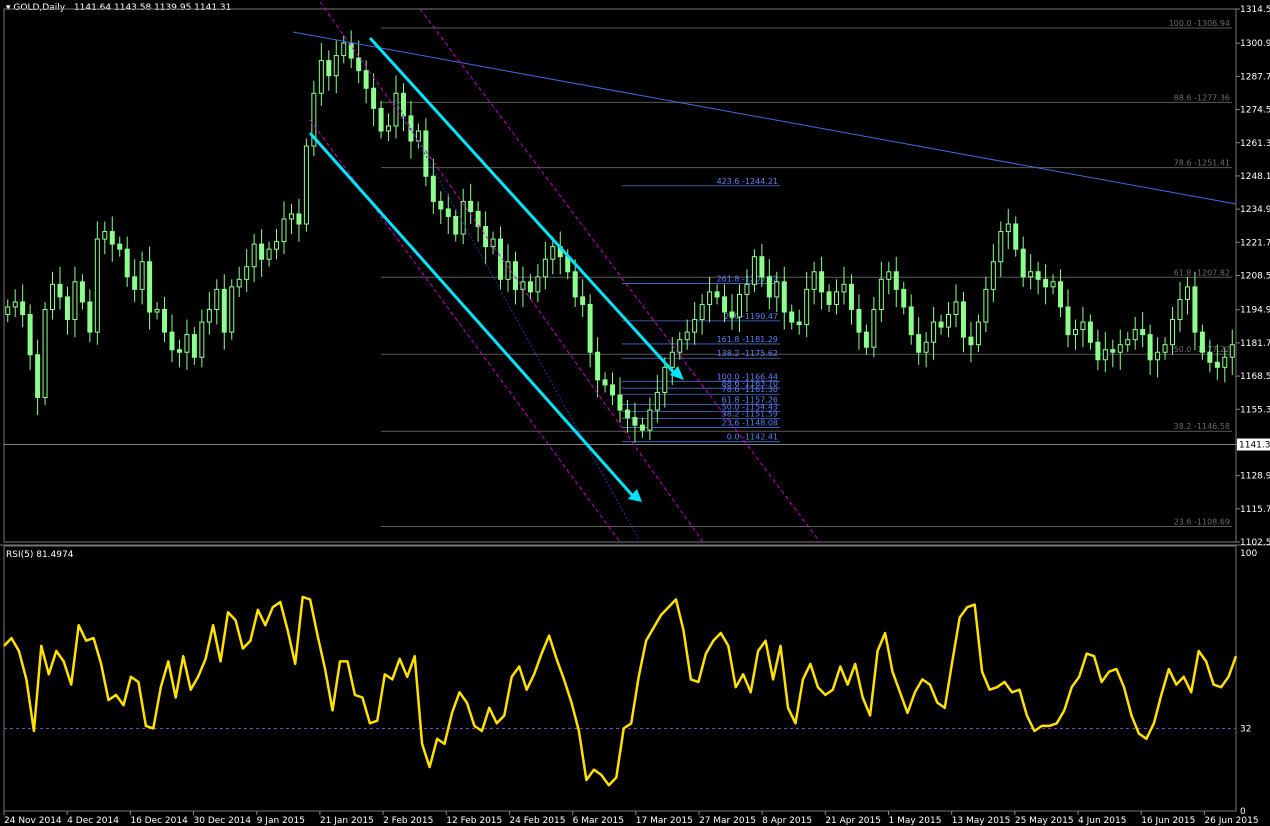 Image resolution: width=1270 pixels, height=826 pixels. Describe the element at coordinates (1255, 210) in the screenshot. I see `price-axis-label: 1234.92` at that location.